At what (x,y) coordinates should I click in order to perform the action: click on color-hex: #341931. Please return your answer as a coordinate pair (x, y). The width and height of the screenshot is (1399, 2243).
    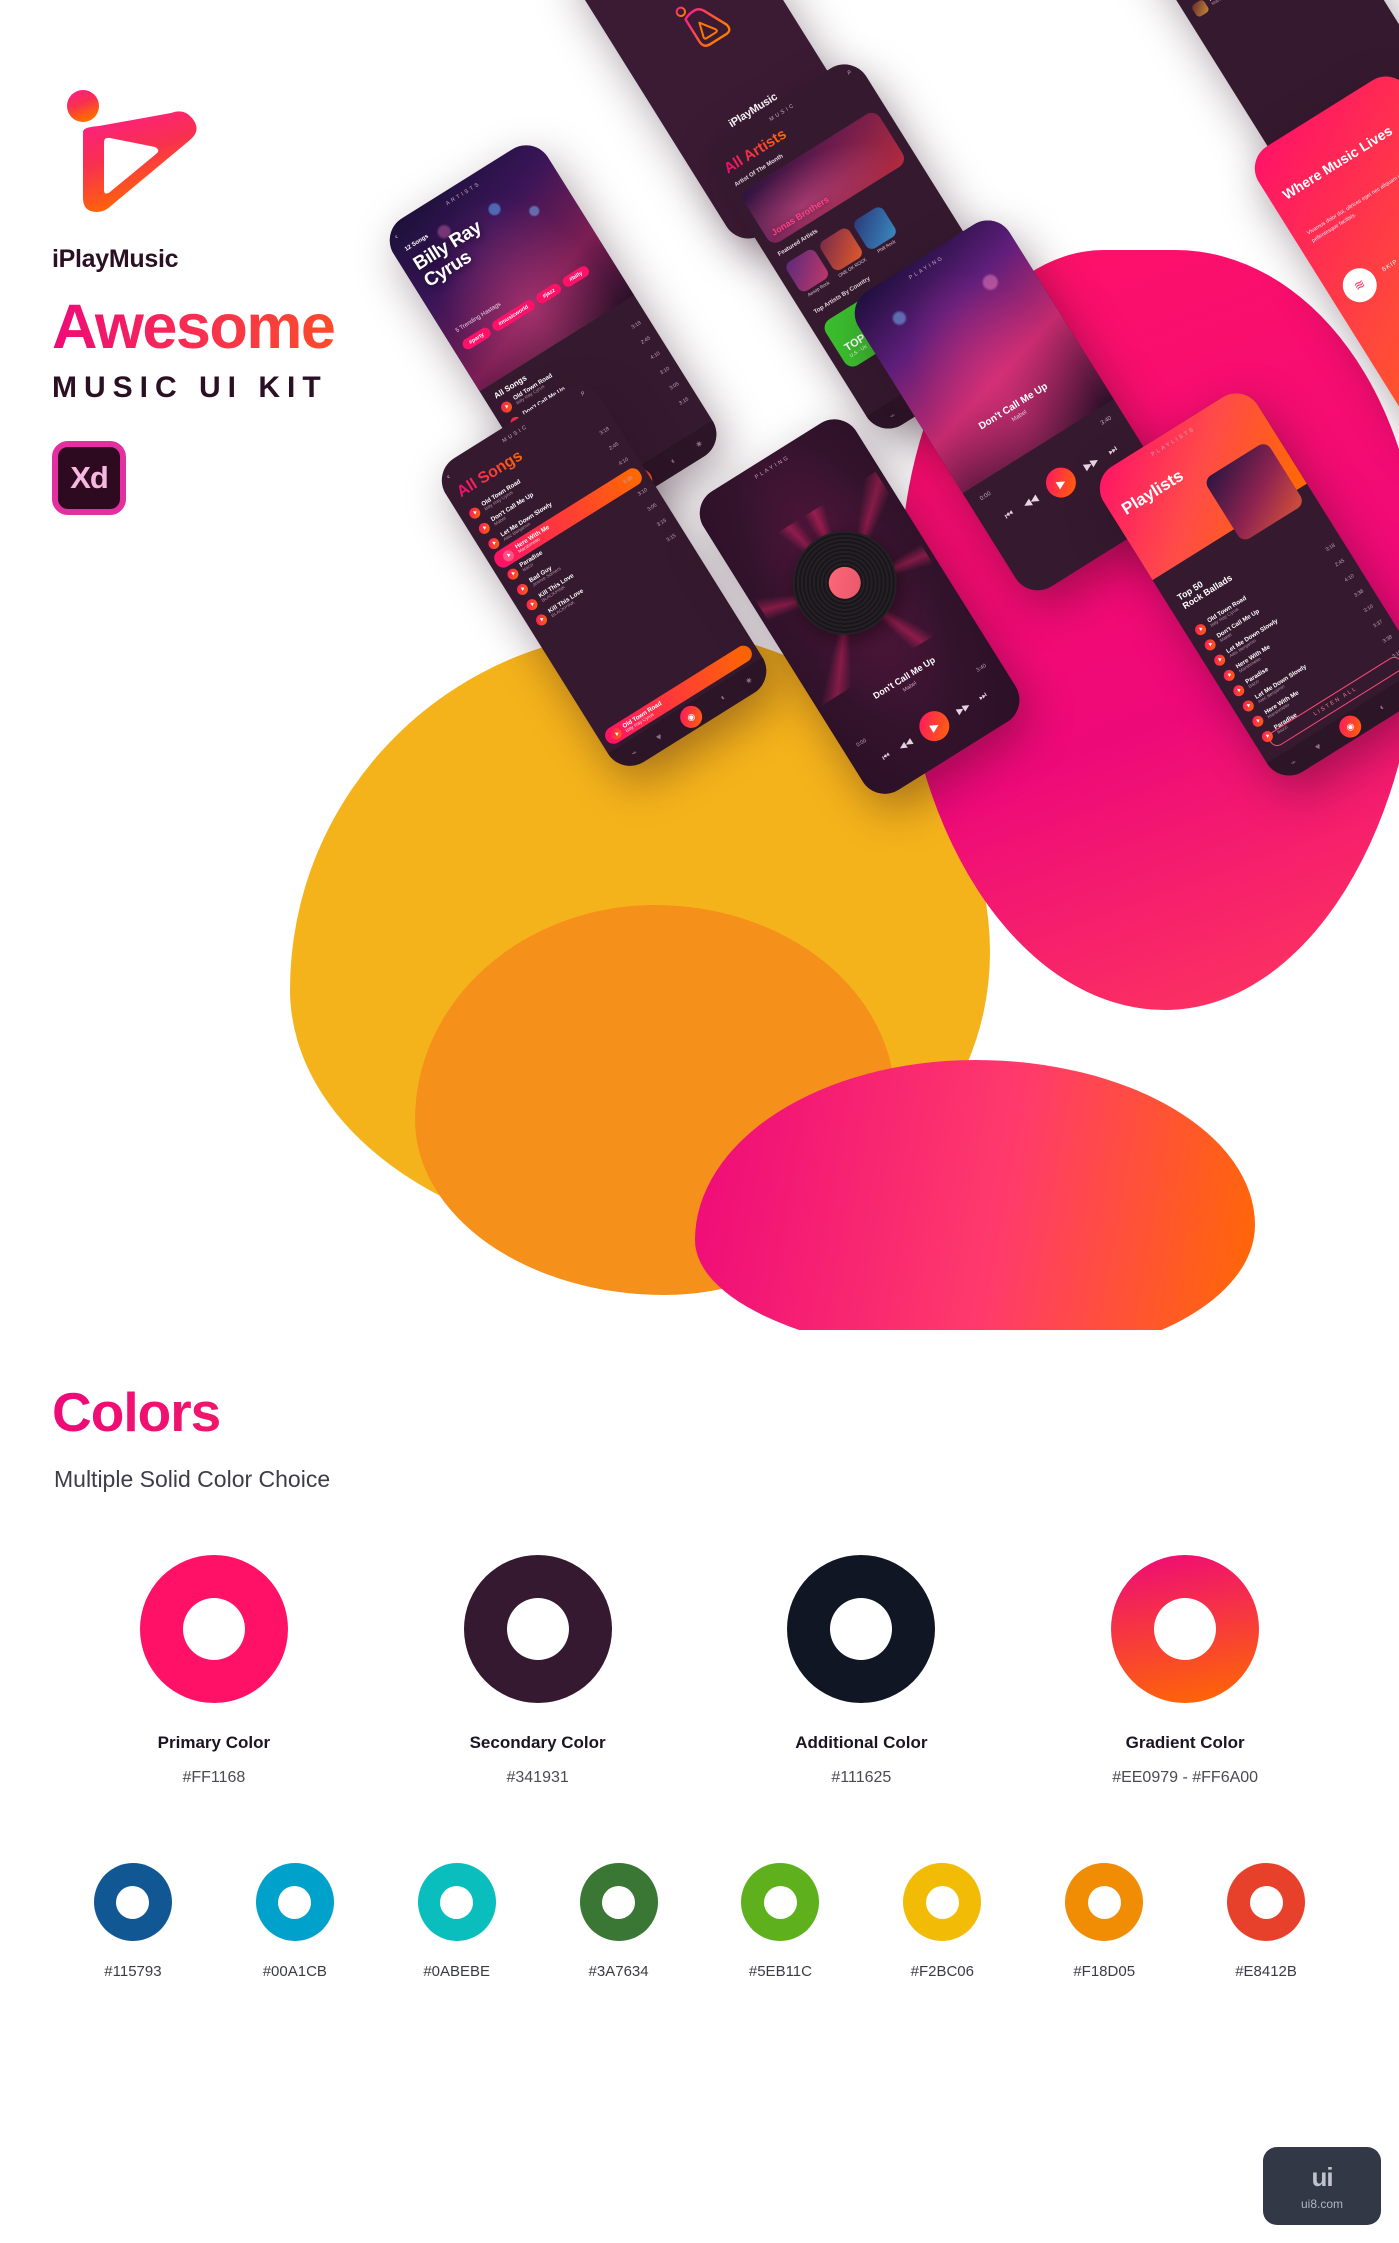
    Looking at the image, I should click on (537, 1777).